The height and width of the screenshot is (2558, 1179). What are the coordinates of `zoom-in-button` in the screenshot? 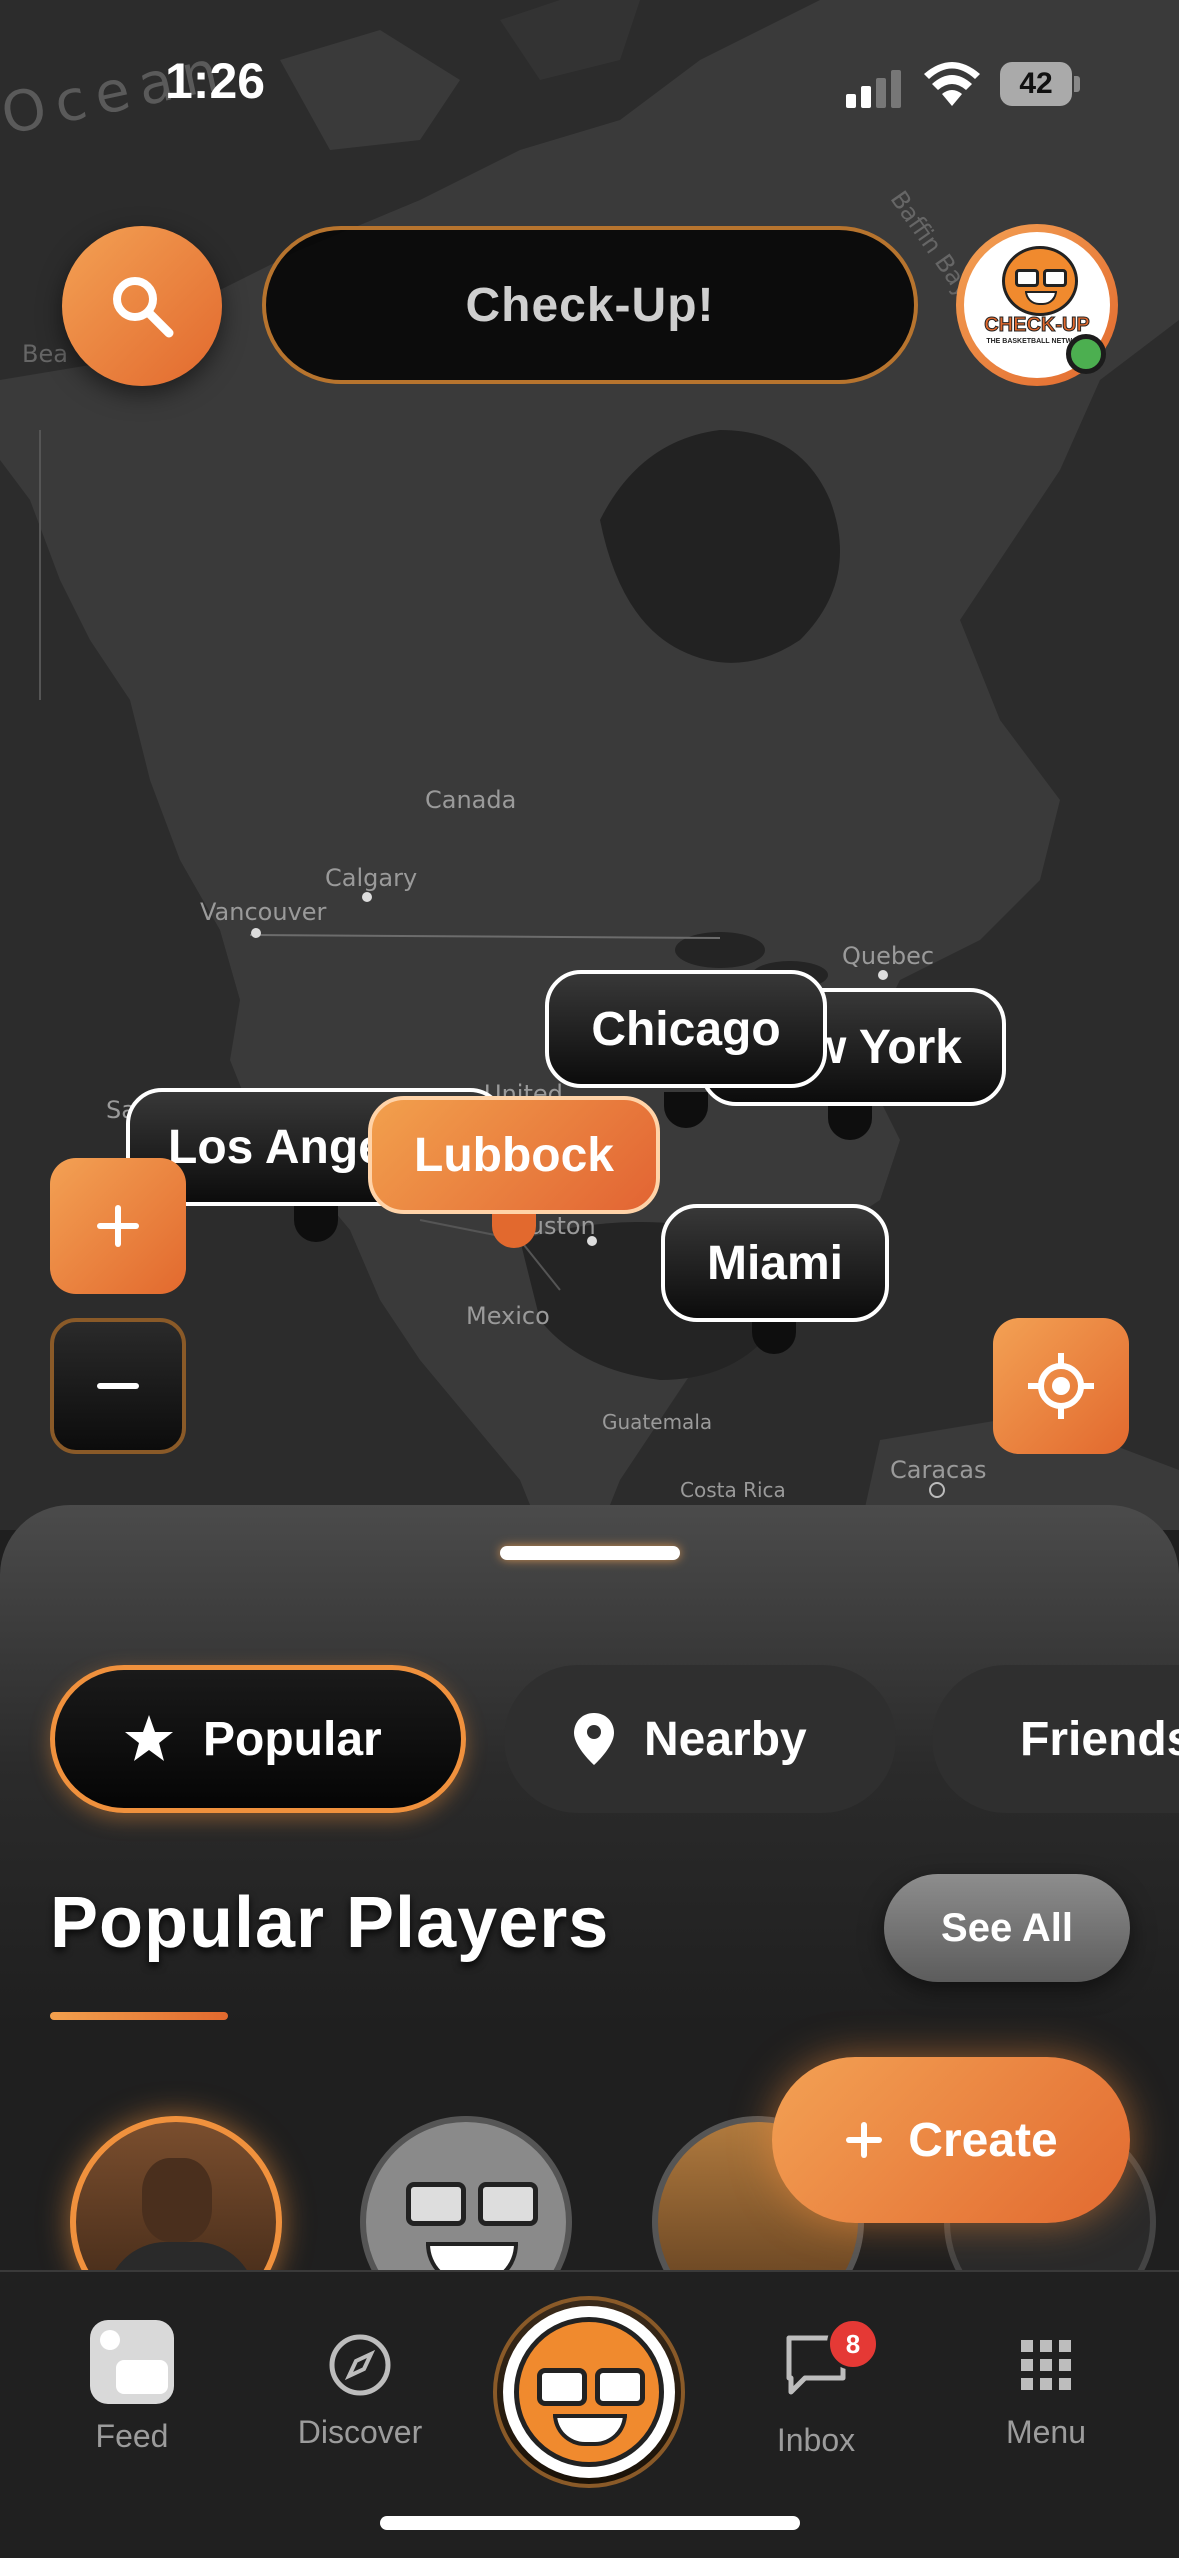 It's located at (118, 1226).